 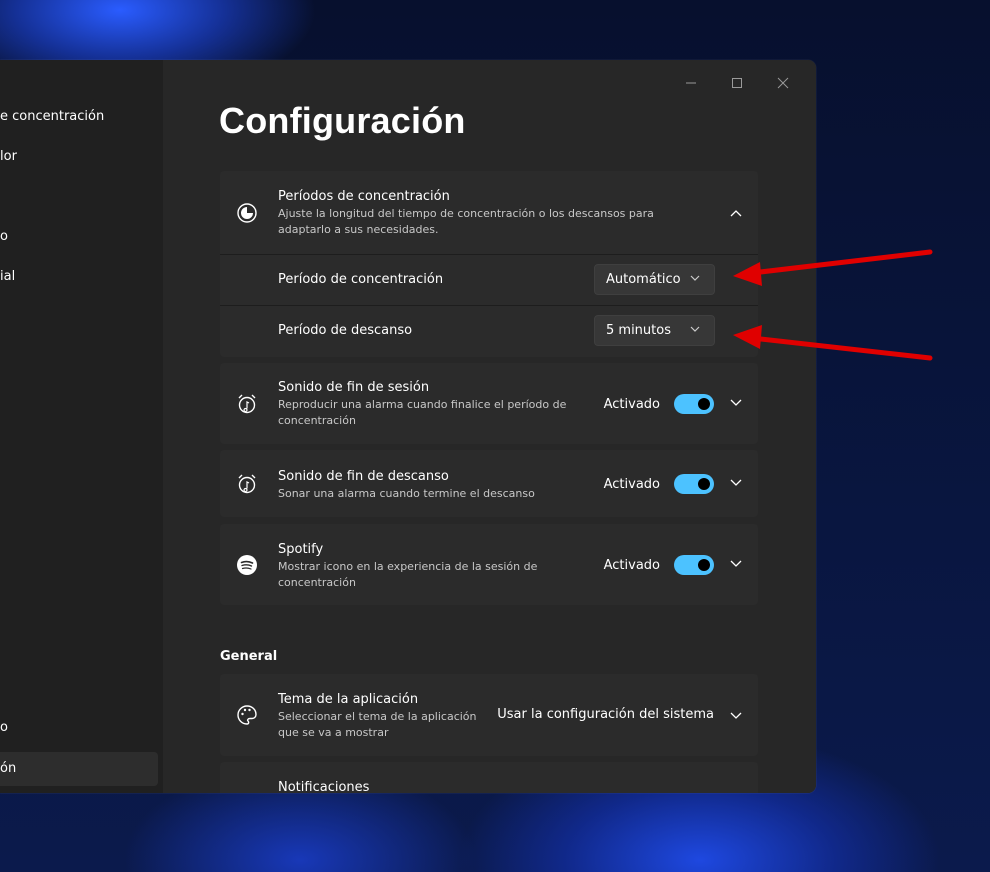 I want to click on spotify-desc-2: concentración, so click(x=317, y=582).